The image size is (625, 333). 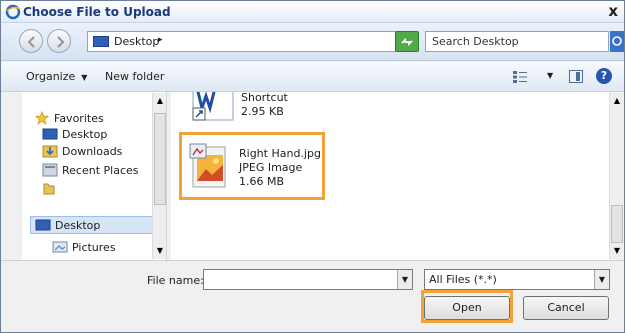 What do you see at coordinates (613, 11) in the screenshot?
I see `close-button: x` at bounding box center [613, 11].